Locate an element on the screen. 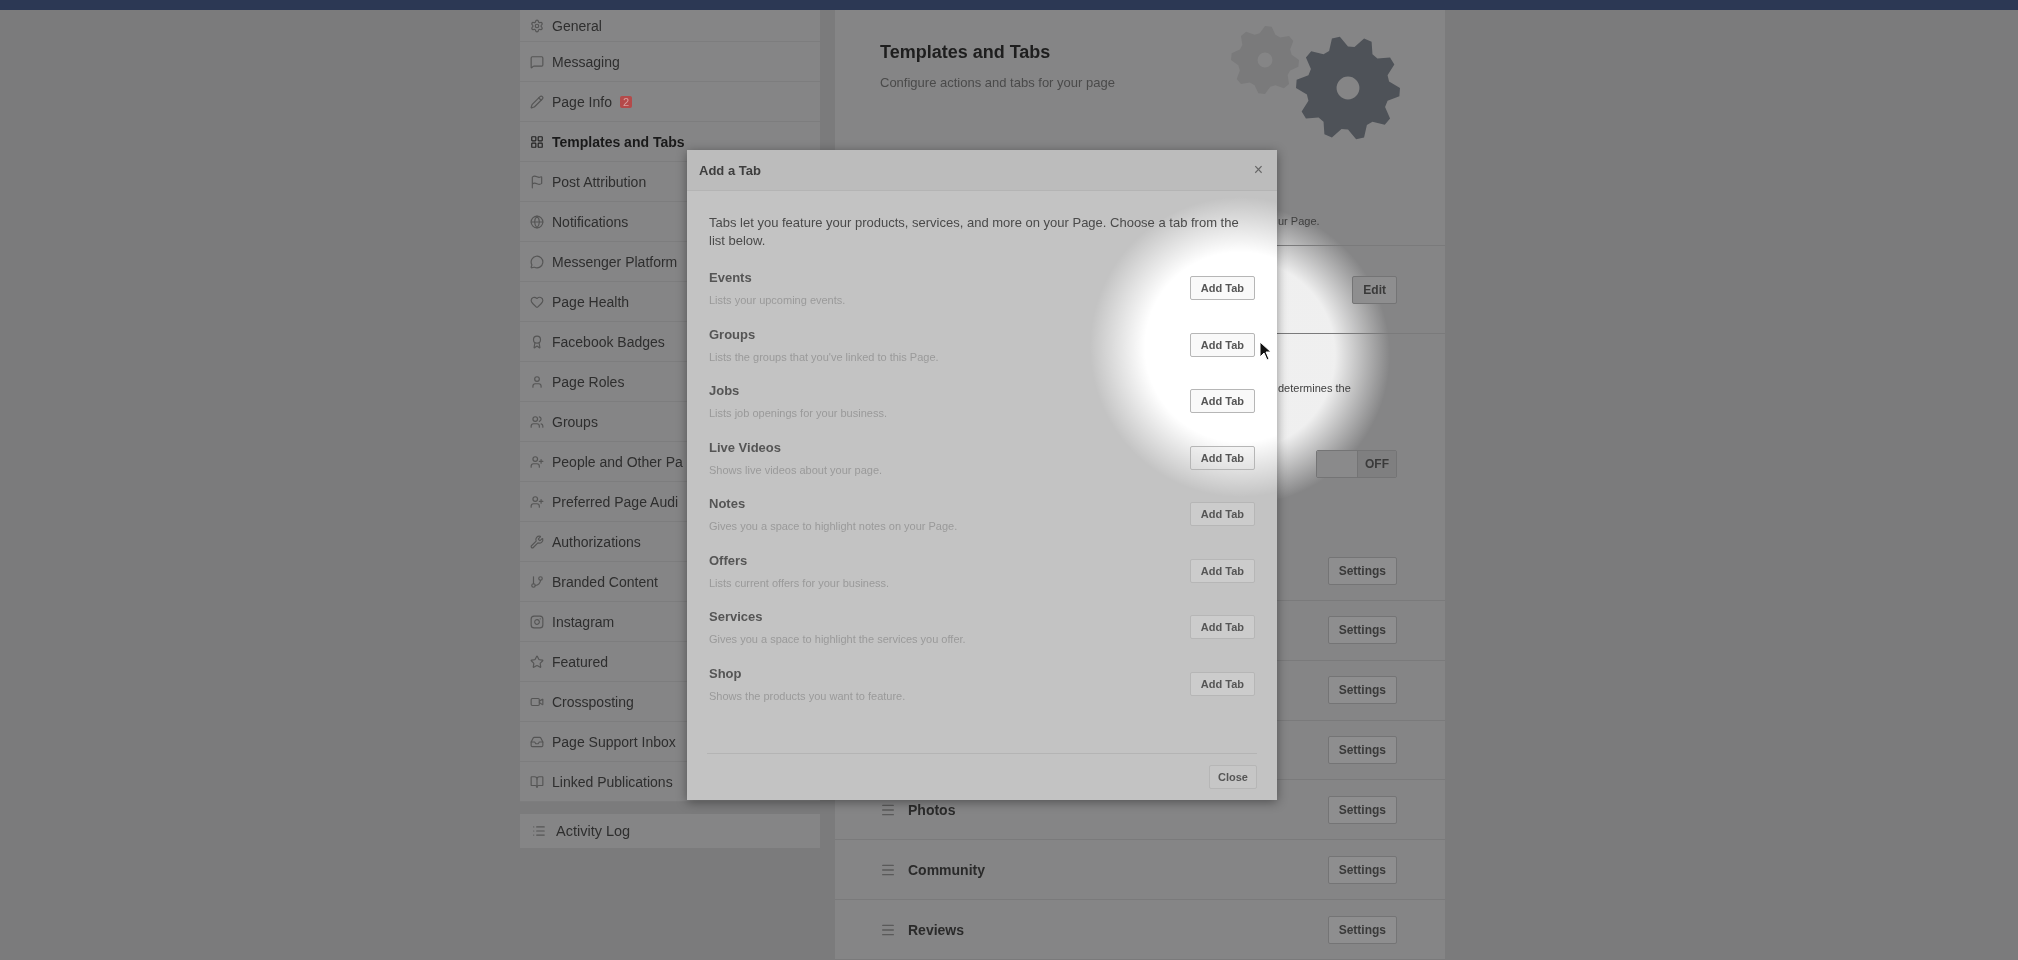 The width and height of the screenshot is (2018, 960). tab-name: Notes is located at coordinates (728, 503).